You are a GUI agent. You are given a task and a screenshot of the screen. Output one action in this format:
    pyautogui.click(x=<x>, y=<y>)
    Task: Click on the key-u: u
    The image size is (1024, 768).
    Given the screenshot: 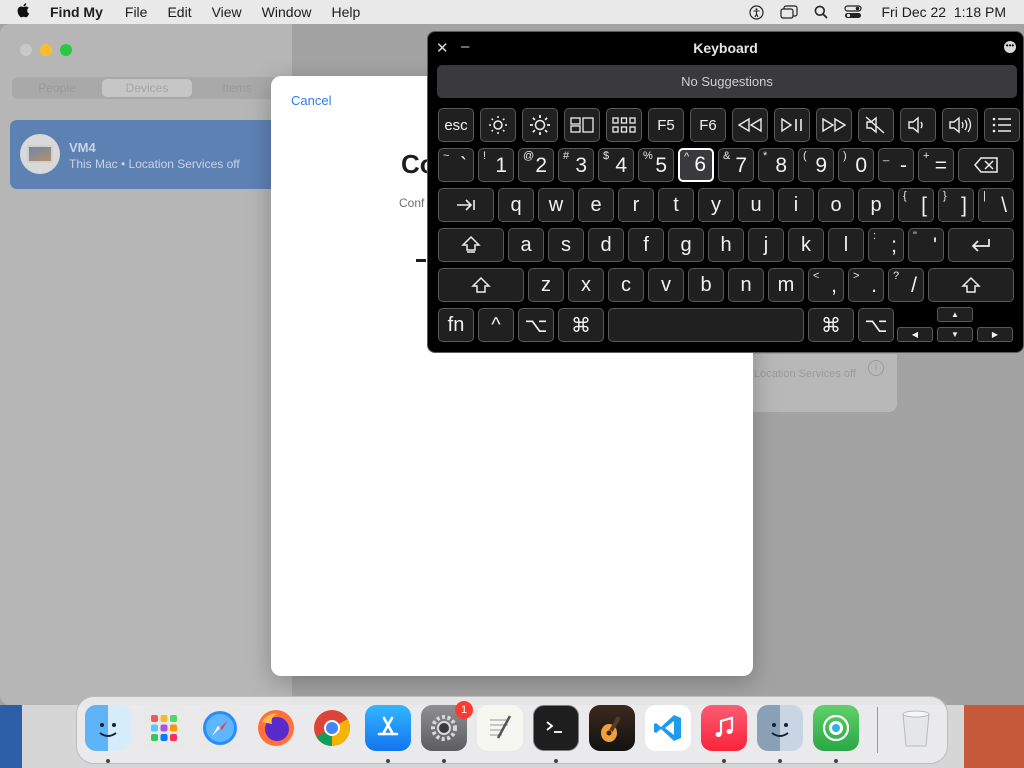 What is the action you would take?
    pyautogui.click(x=756, y=205)
    